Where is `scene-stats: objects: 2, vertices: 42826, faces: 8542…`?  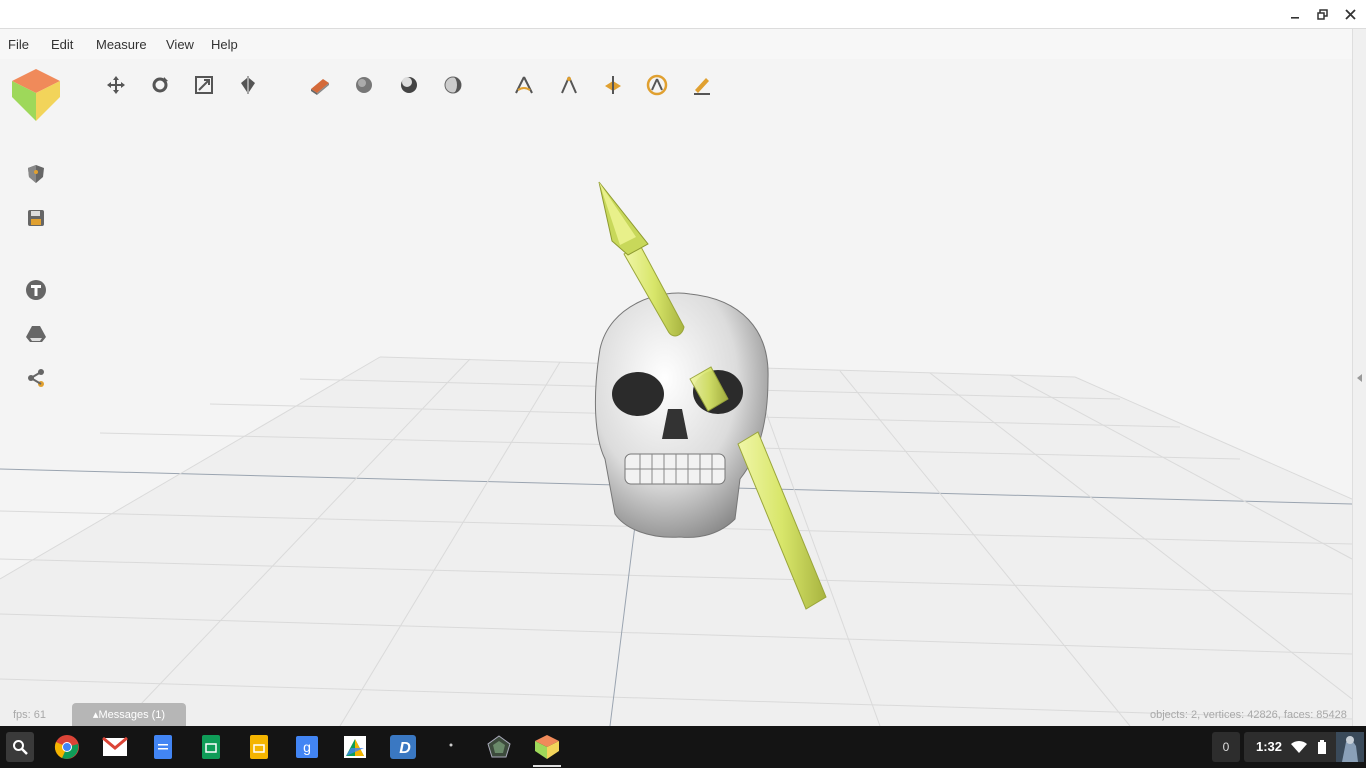
scene-stats: objects: 2, vertices: 42826, faces: 8542… is located at coordinates (1248, 715).